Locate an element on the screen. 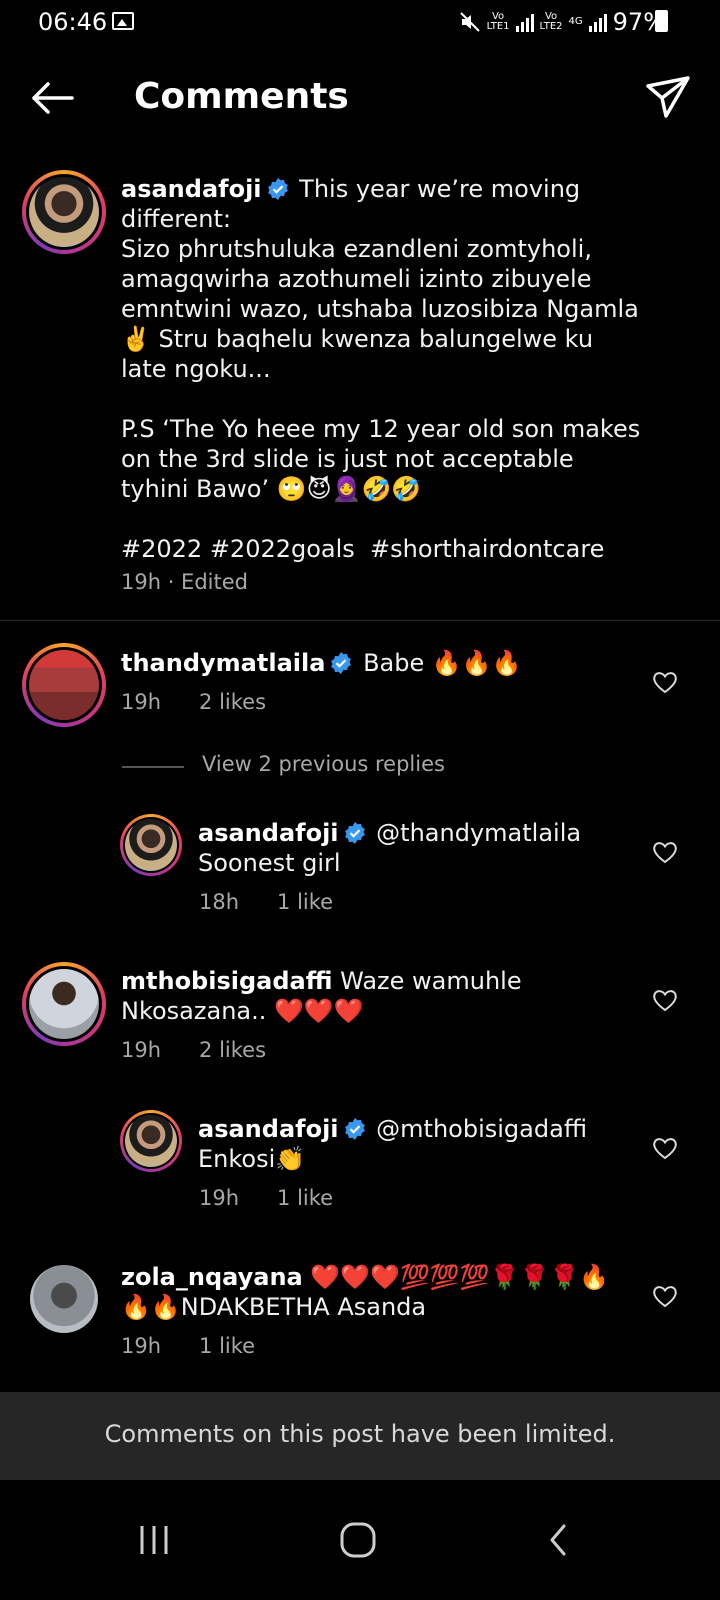 The width and height of the screenshot is (720, 1600). view-replies-label: View 2 previous replies is located at coordinates (323, 764).